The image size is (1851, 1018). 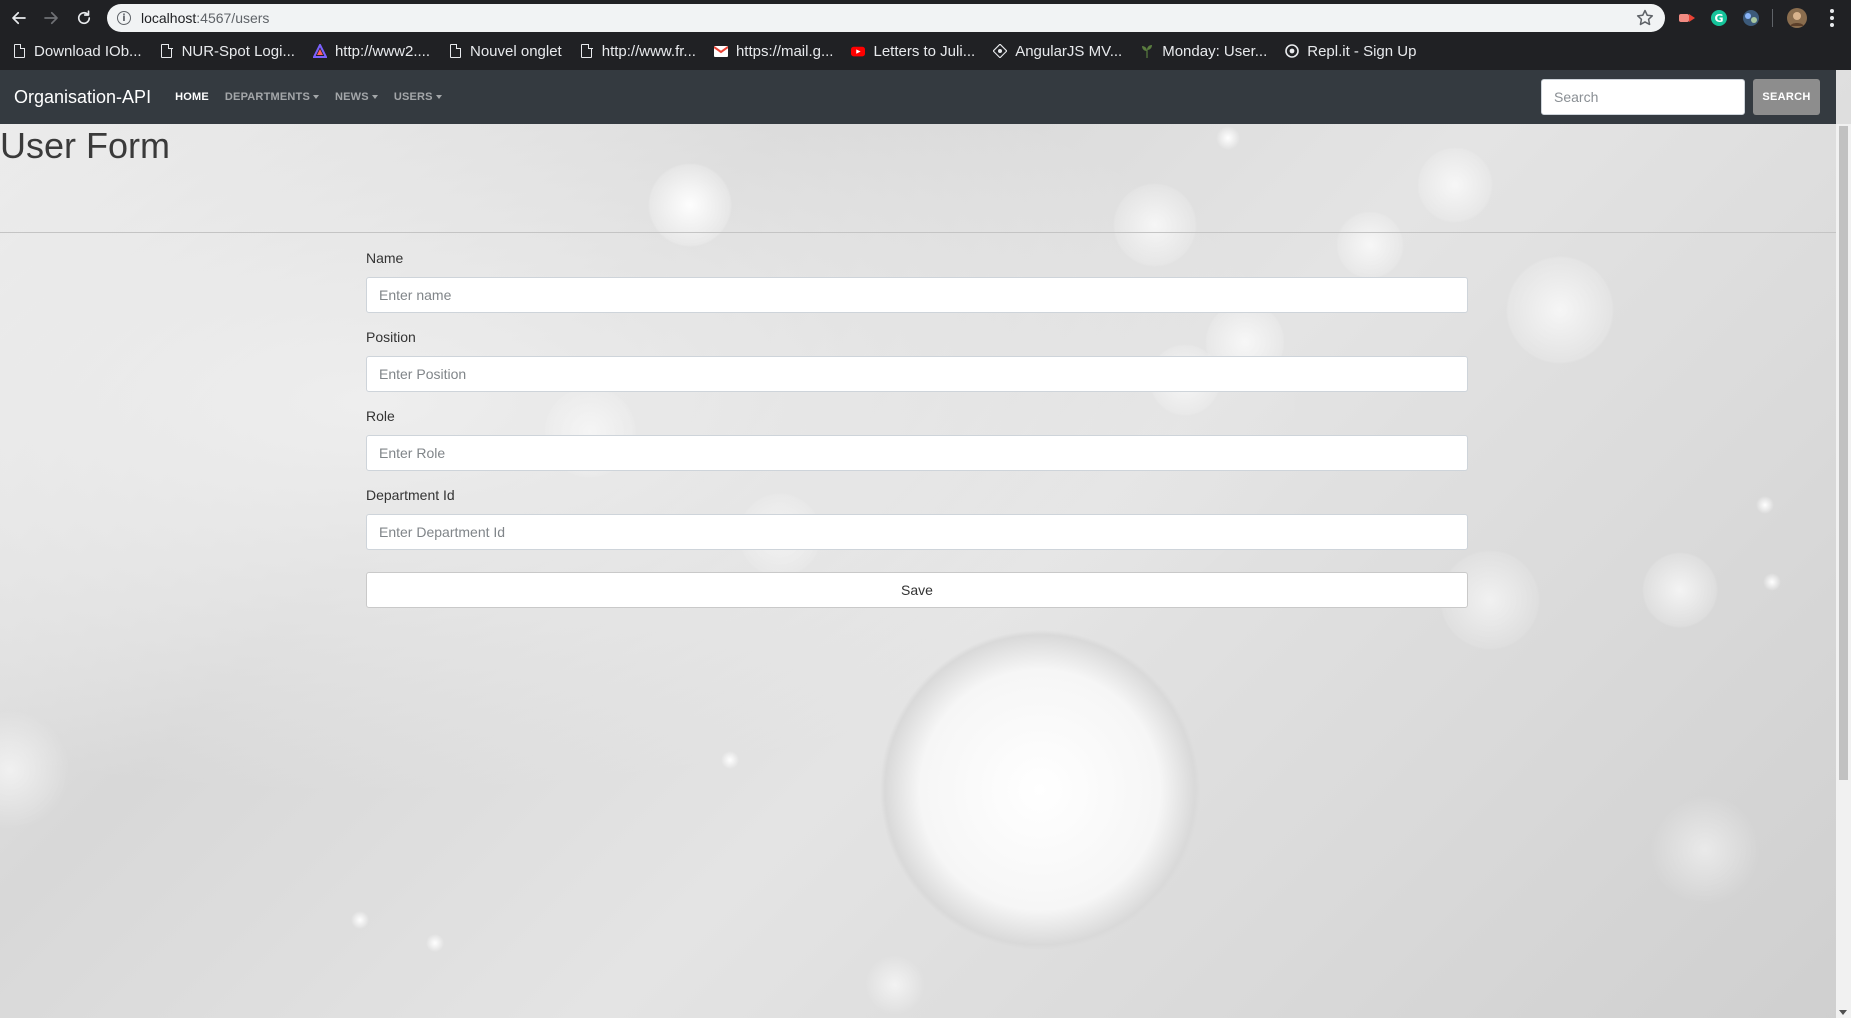 What do you see at coordinates (917, 532) in the screenshot?
I see `department-id-input` at bounding box center [917, 532].